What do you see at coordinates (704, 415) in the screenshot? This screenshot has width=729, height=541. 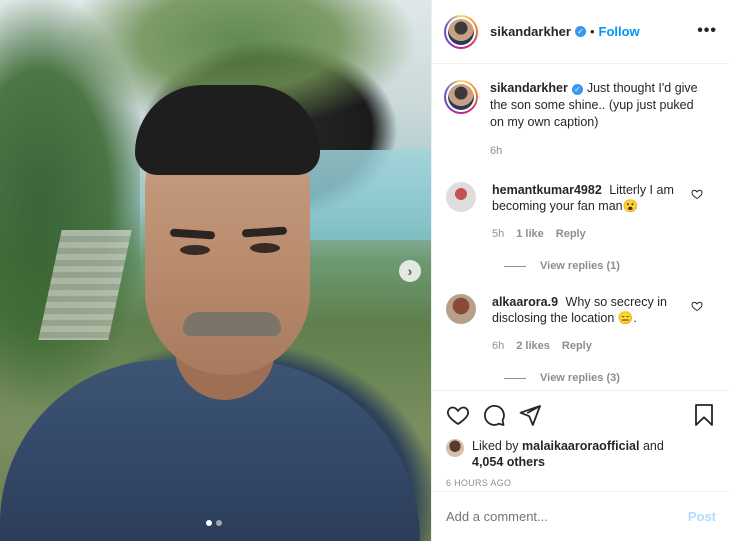 I see `bookmark-icon` at bounding box center [704, 415].